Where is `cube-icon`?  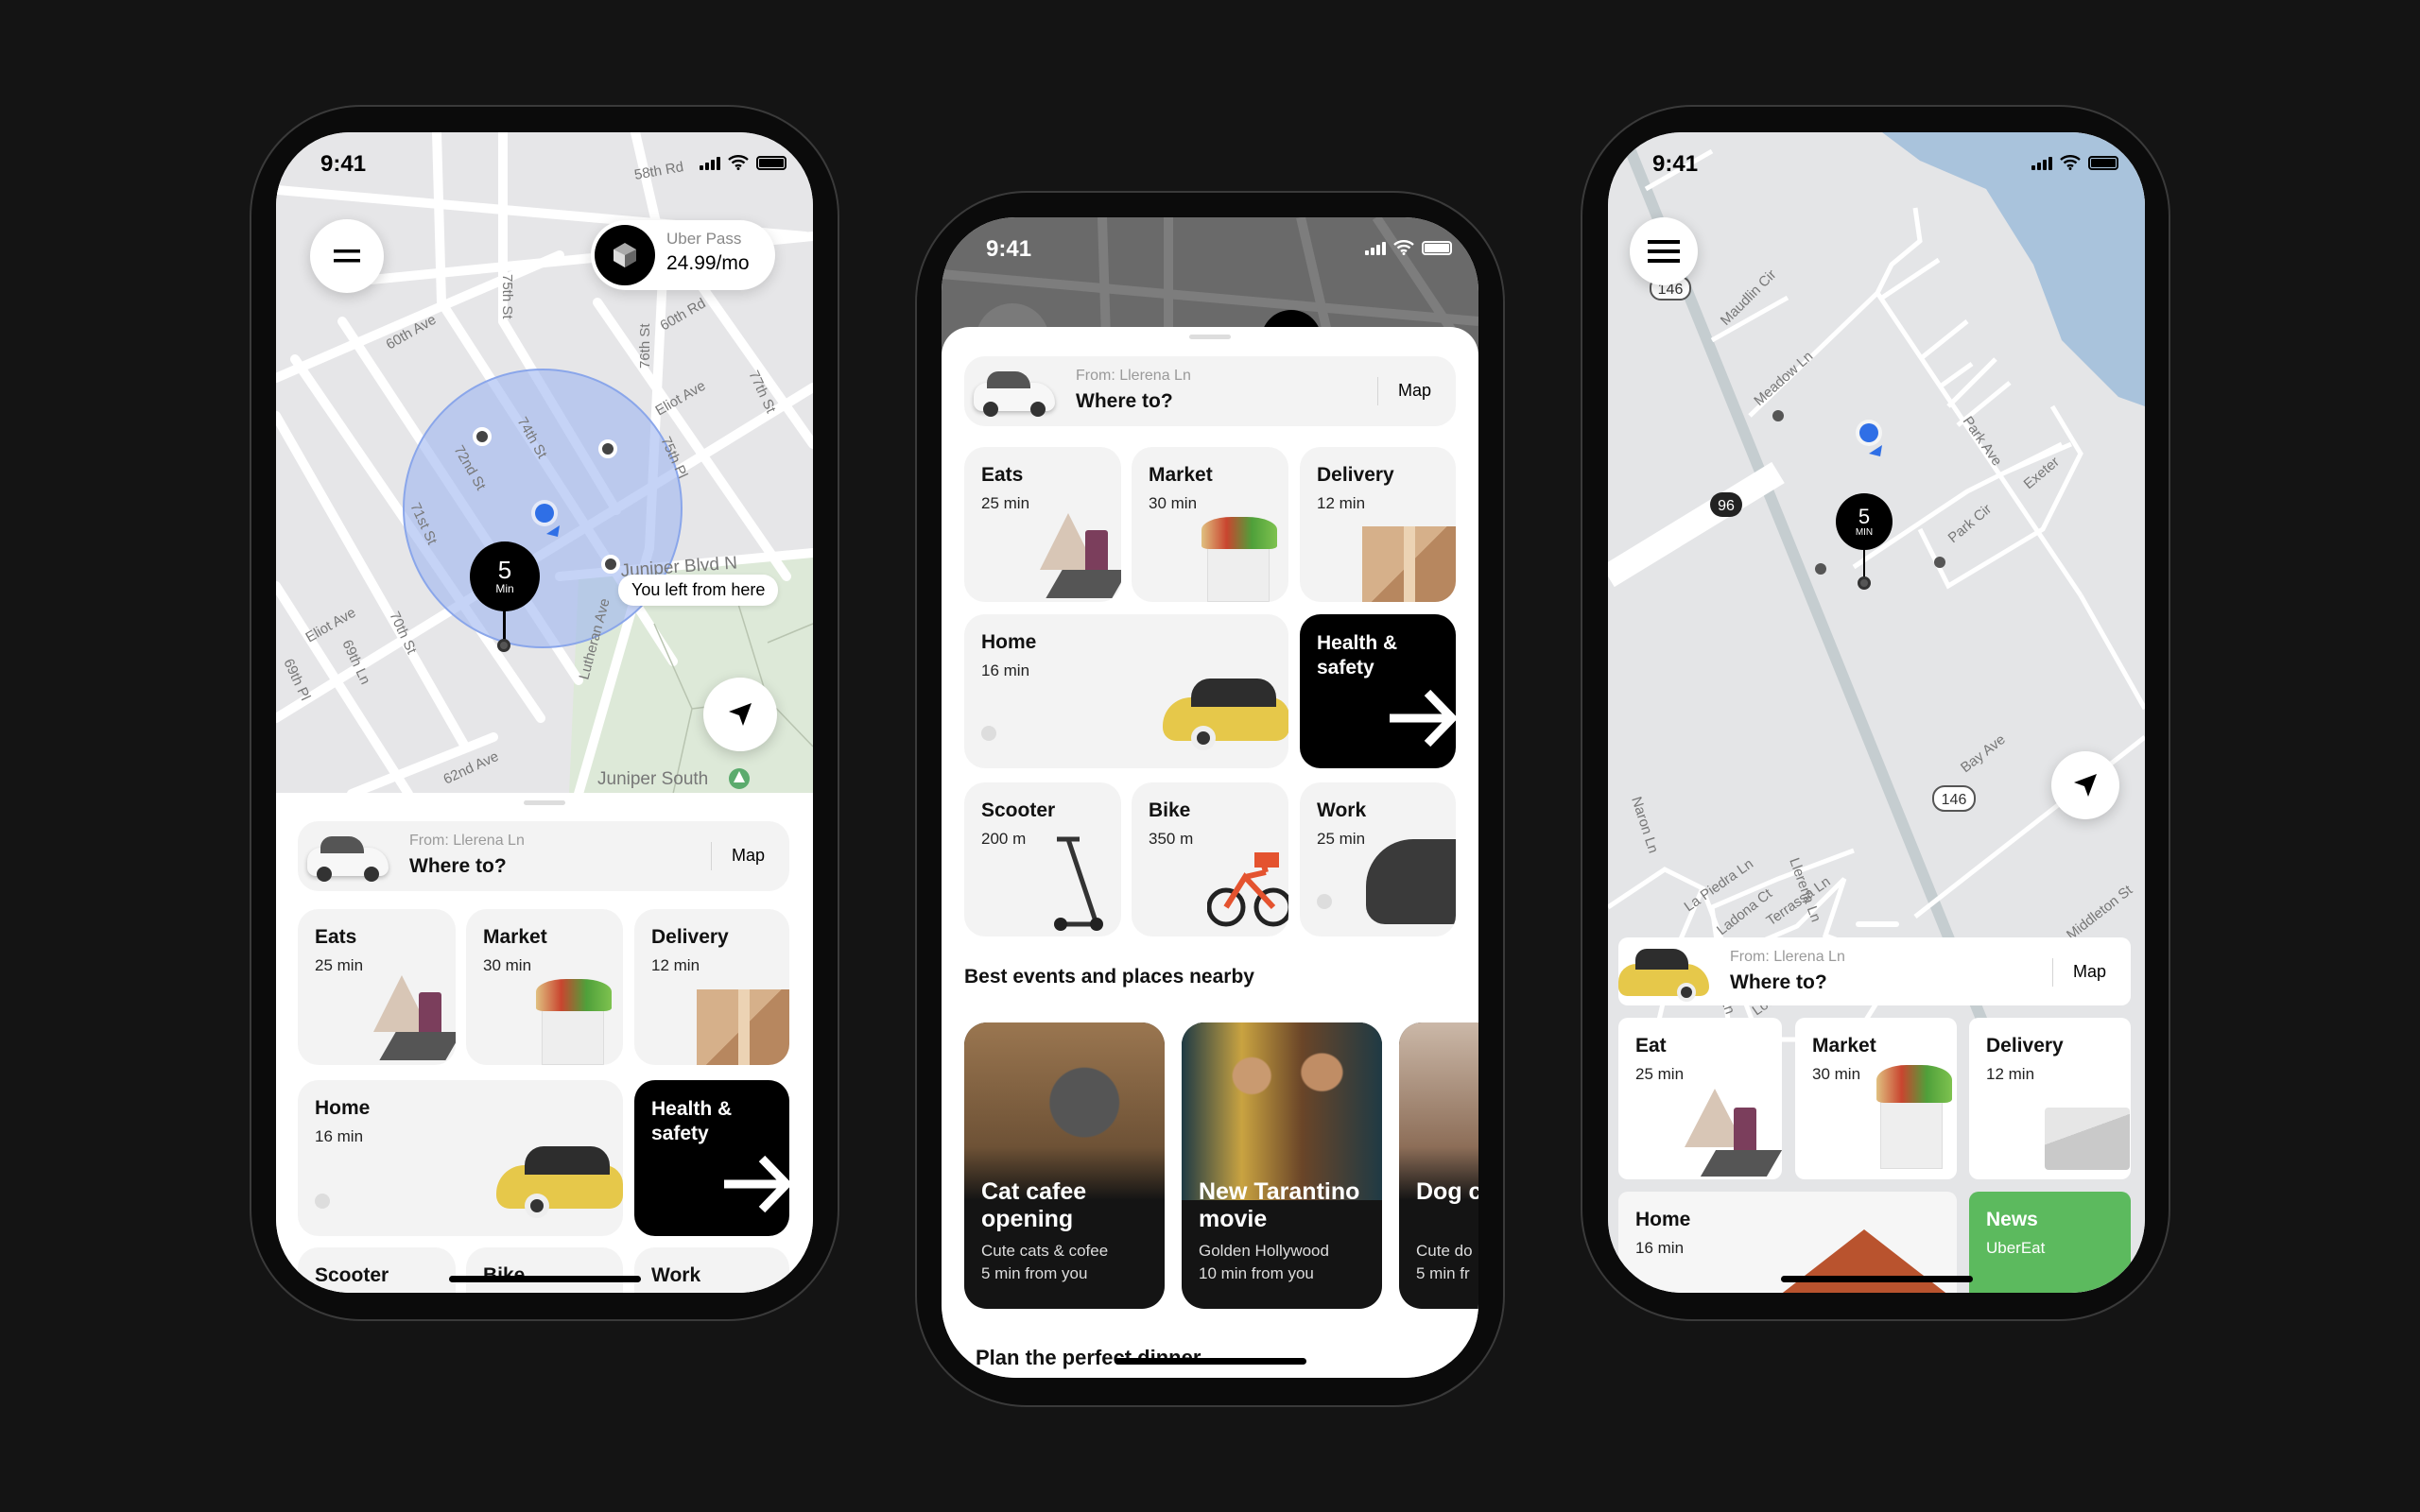
cube-icon is located at coordinates (625, 255).